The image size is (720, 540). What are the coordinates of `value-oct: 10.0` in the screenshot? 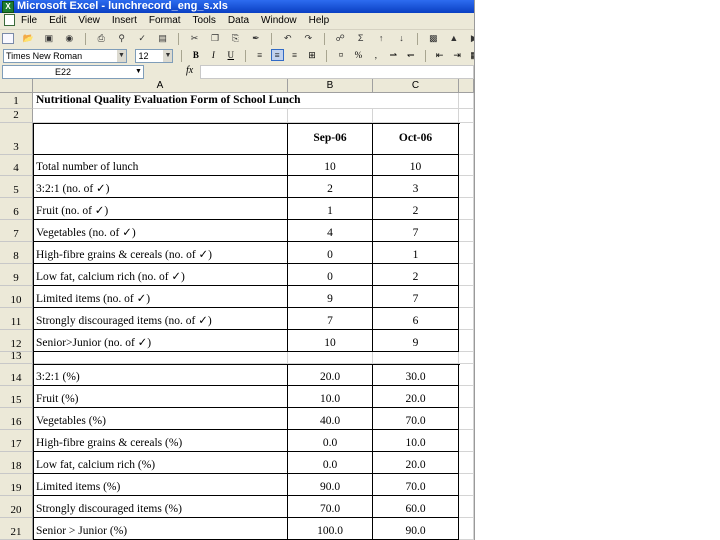 It's located at (416, 441).